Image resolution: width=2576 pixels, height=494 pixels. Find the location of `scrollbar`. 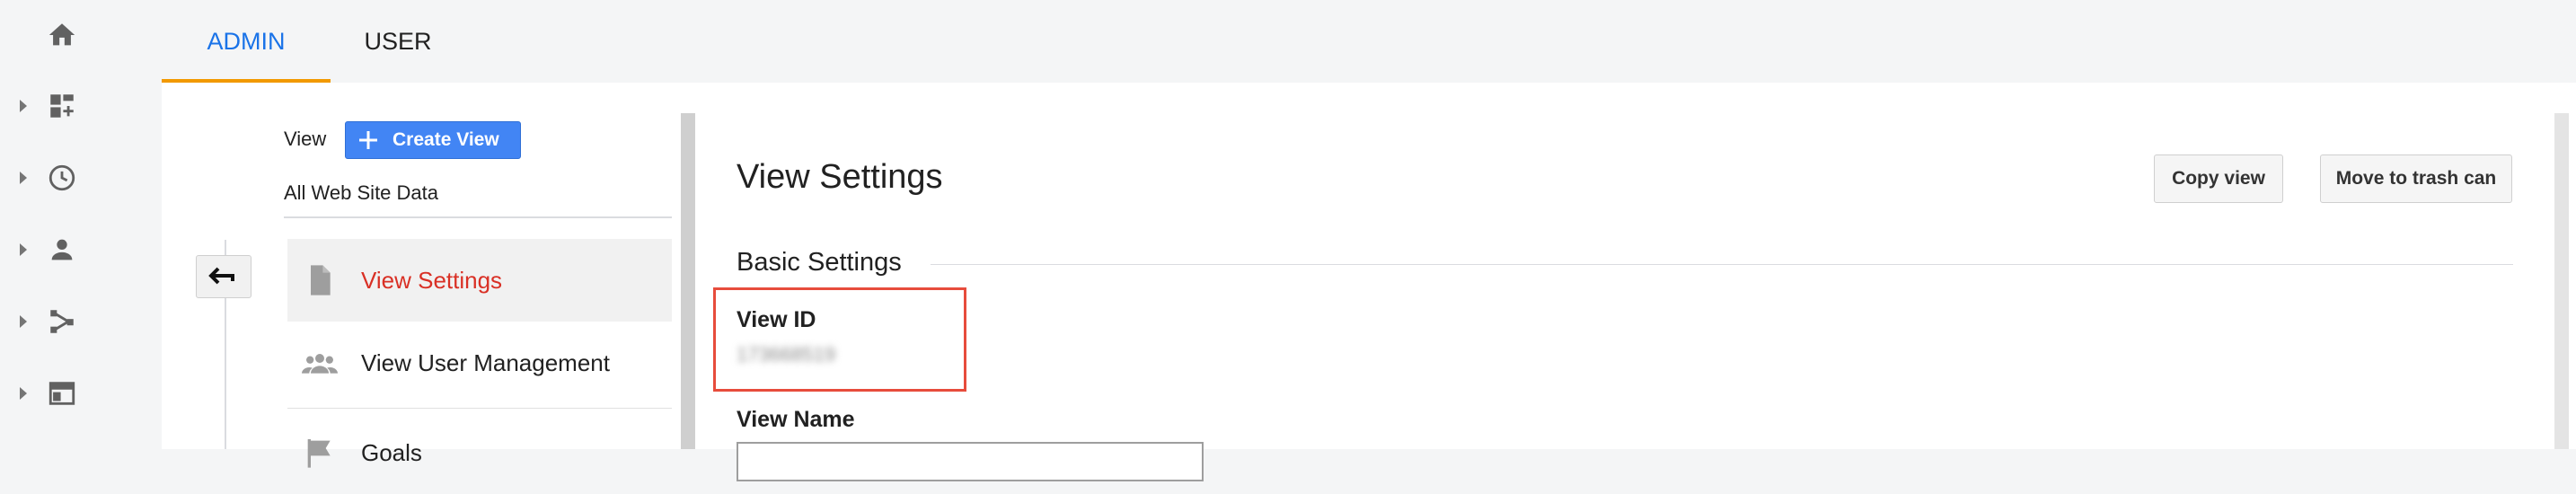

scrollbar is located at coordinates (2561, 281).